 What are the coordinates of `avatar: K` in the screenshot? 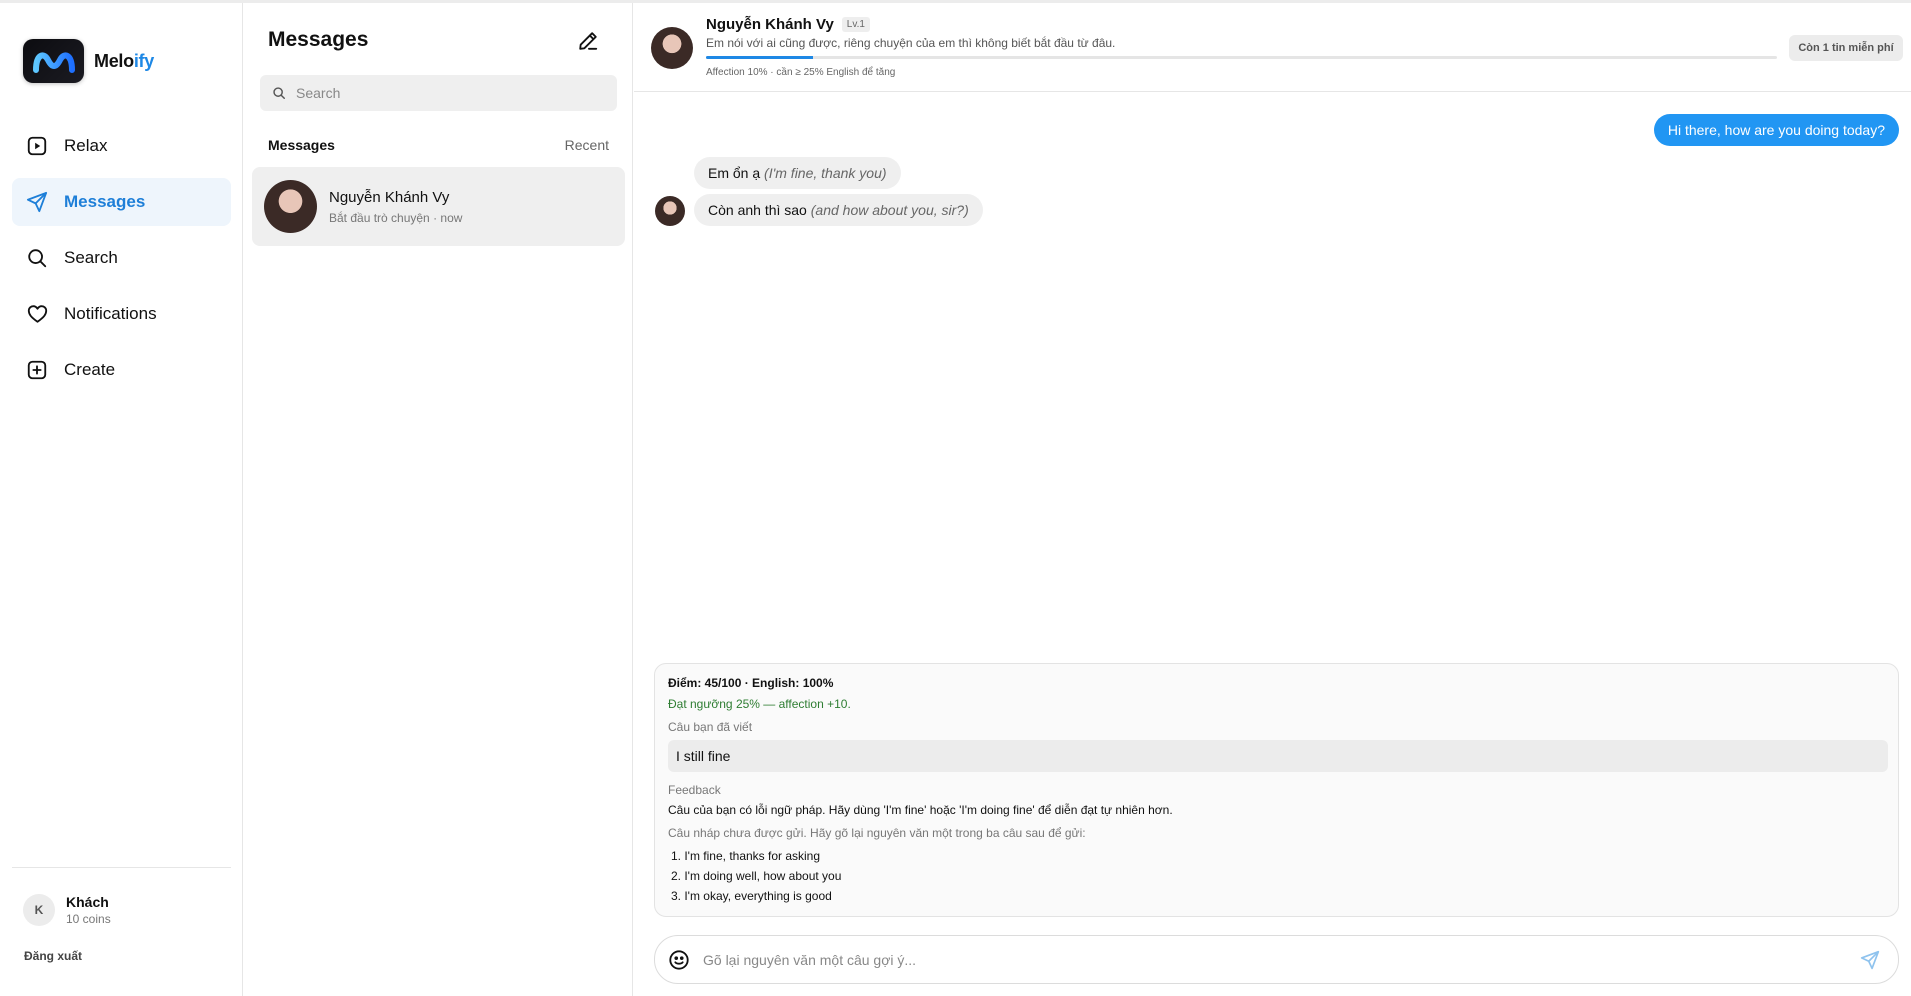 It's located at (39, 910).